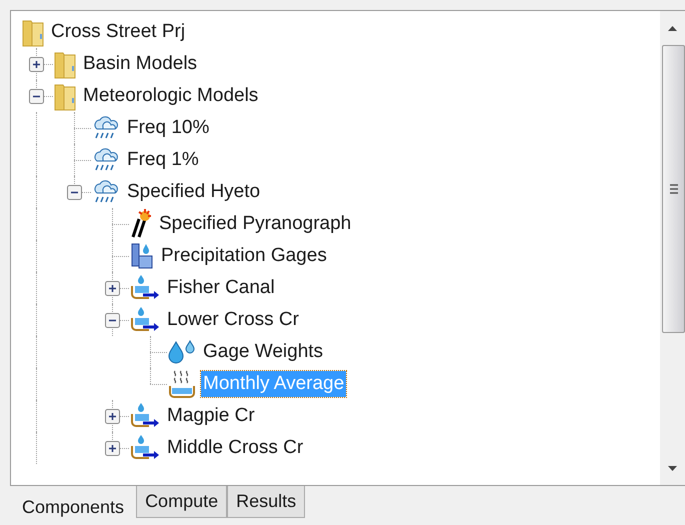 The image size is (685, 525). Describe the element at coordinates (221, 288) in the screenshot. I see `tree-item: Fisher Canal` at that location.